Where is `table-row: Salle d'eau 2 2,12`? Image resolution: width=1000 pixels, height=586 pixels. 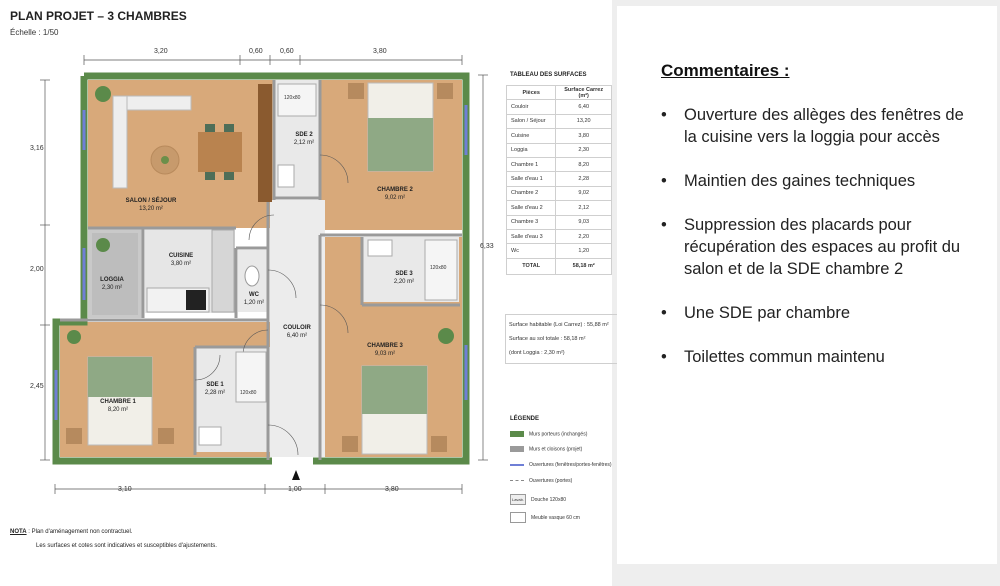 table-row: Salle d'eau 2 2,12 is located at coordinates (558, 208).